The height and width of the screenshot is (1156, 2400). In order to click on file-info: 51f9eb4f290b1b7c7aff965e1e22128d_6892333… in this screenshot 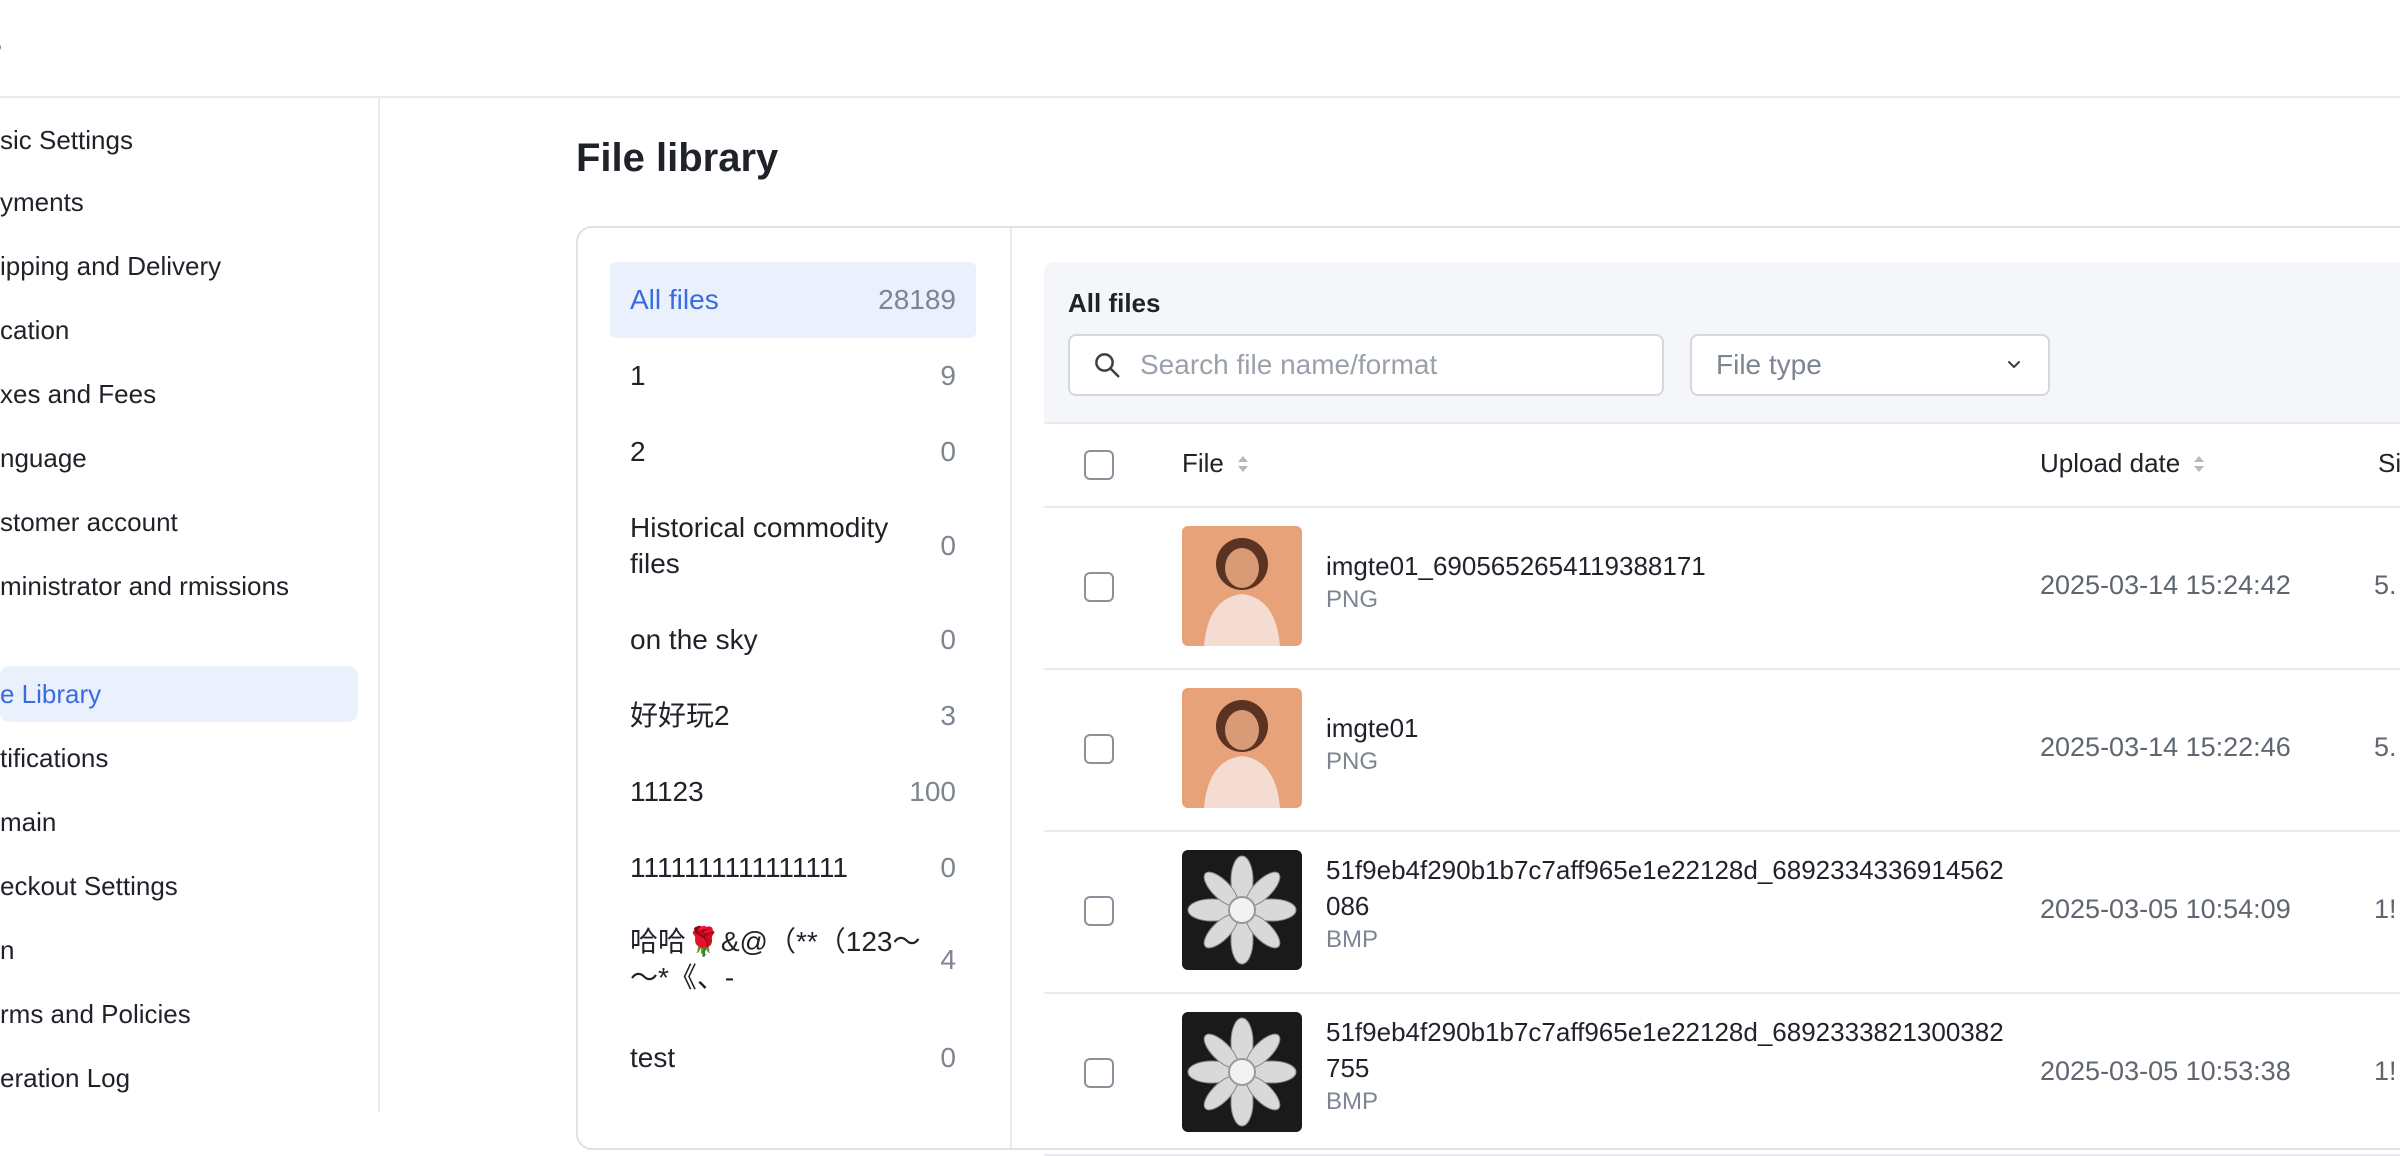, I will do `click(1666, 1066)`.